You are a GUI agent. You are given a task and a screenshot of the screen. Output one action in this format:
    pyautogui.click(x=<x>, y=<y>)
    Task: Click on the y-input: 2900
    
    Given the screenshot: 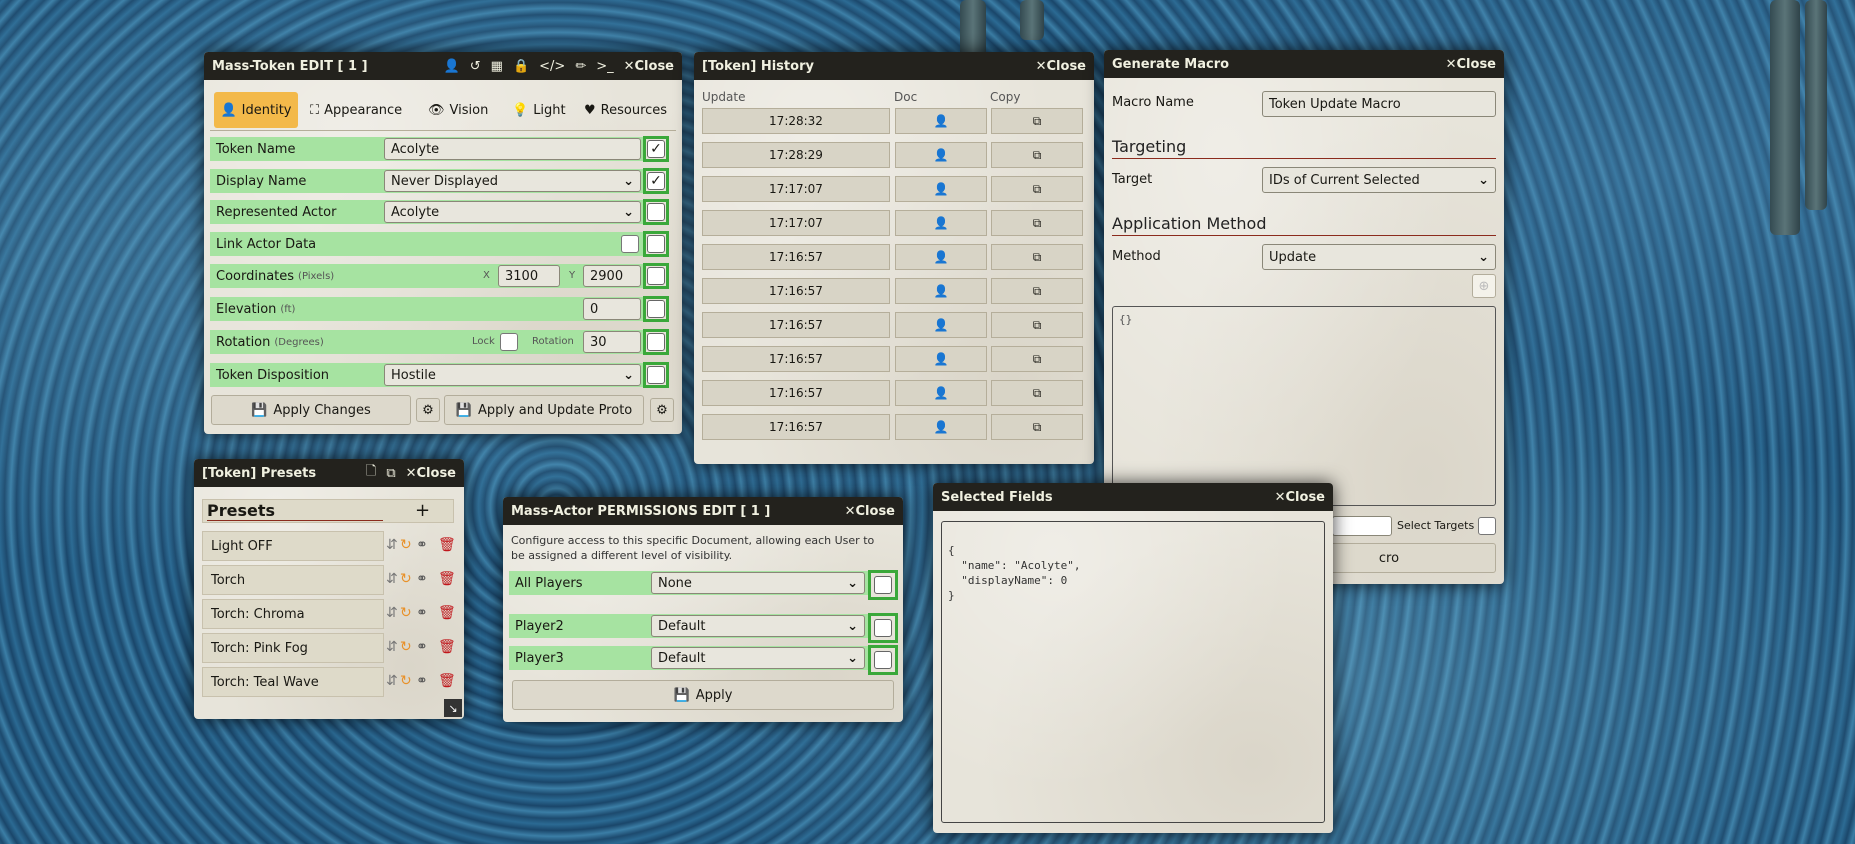 What is the action you would take?
    pyautogui.click(x=612, y=276)
    